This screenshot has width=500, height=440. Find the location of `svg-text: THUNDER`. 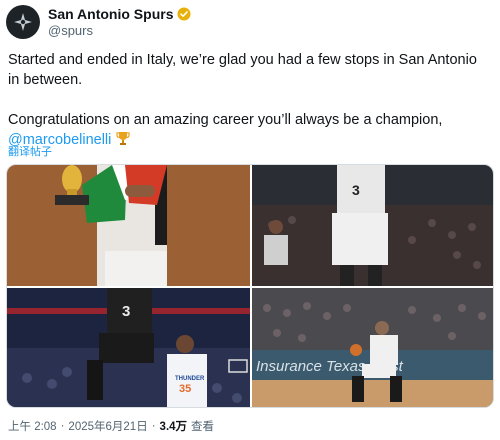

svg-text: THUNDER is located at coordinates (190, 379).